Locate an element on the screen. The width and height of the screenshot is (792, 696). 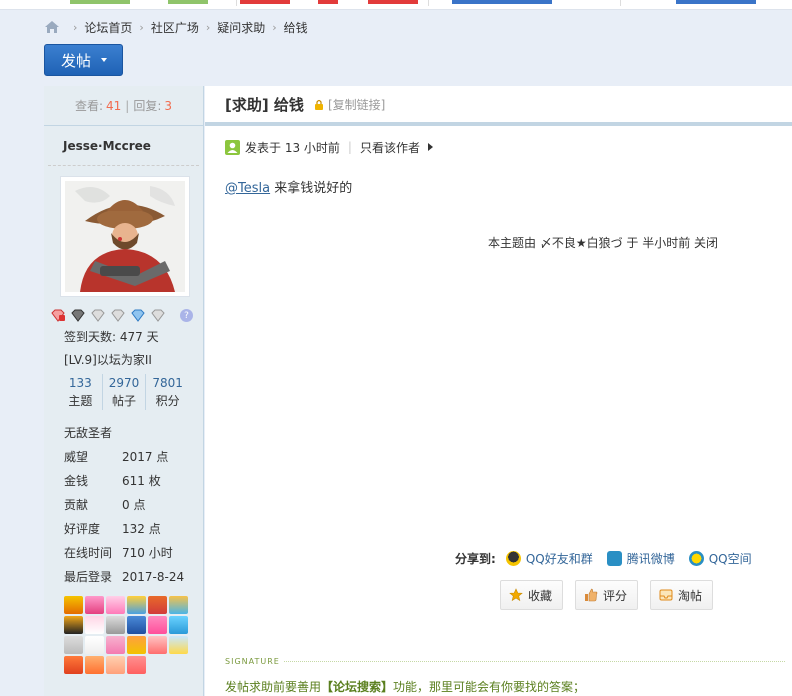
field-value: 0 点 is located at coordinates (134, 505).